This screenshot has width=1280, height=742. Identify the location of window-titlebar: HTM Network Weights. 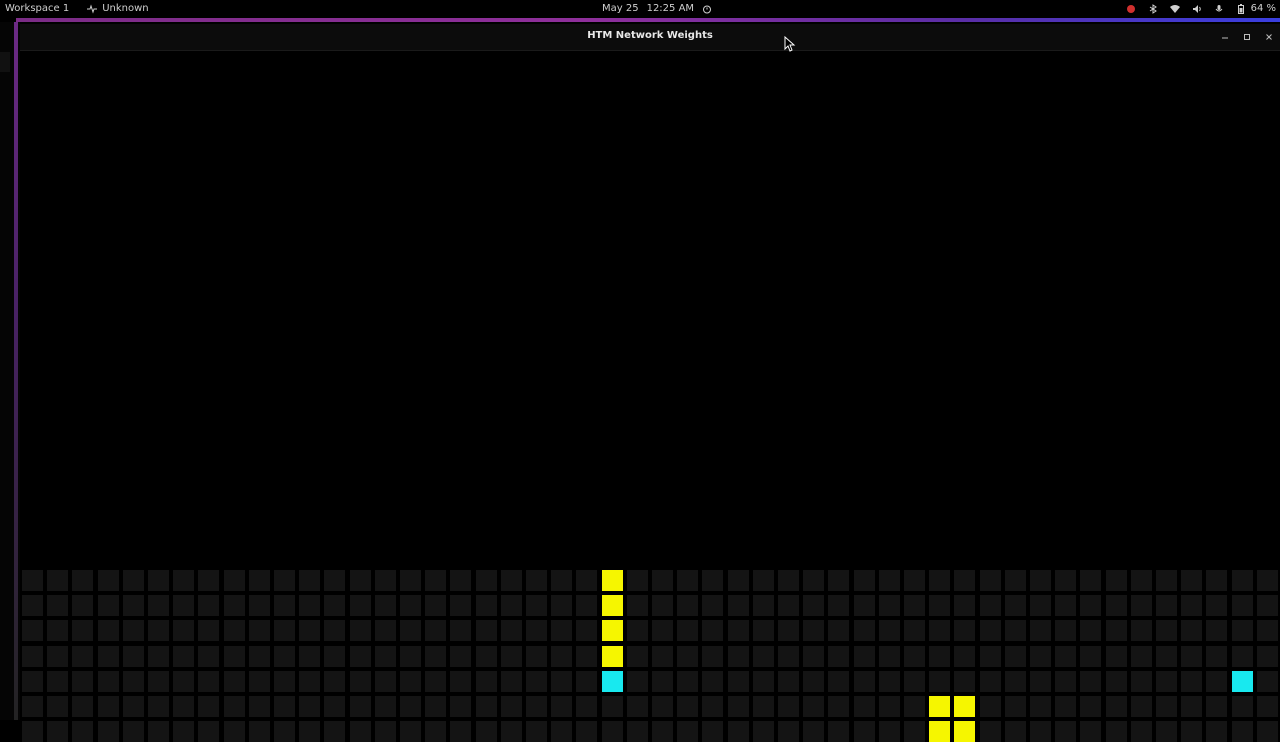
(650, 37).